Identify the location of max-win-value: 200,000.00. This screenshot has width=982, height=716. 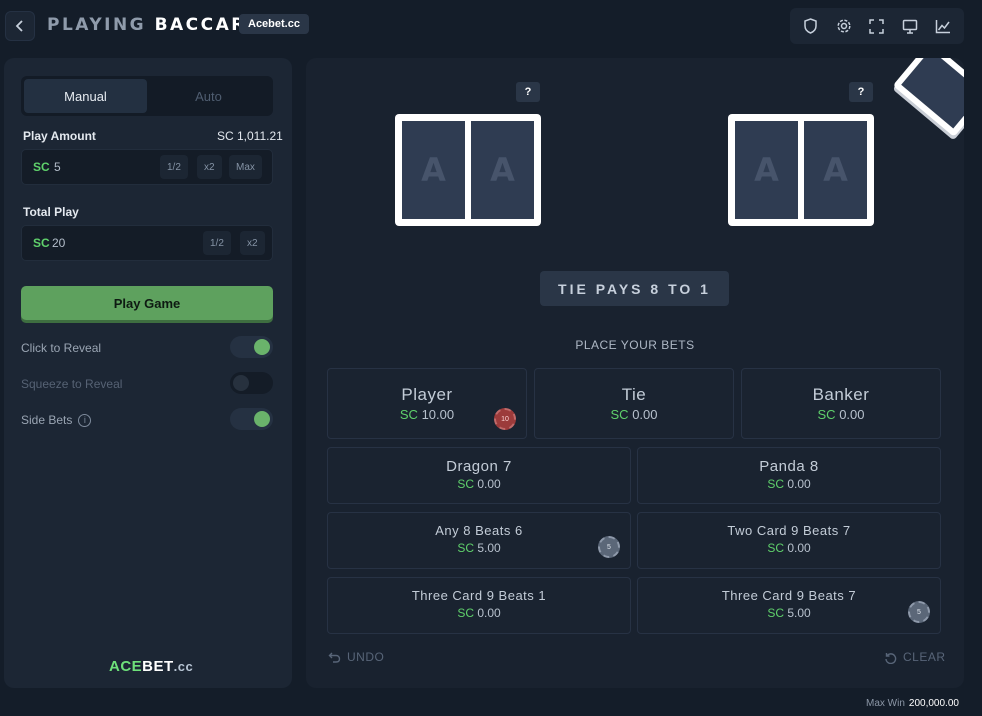
(933, 703).